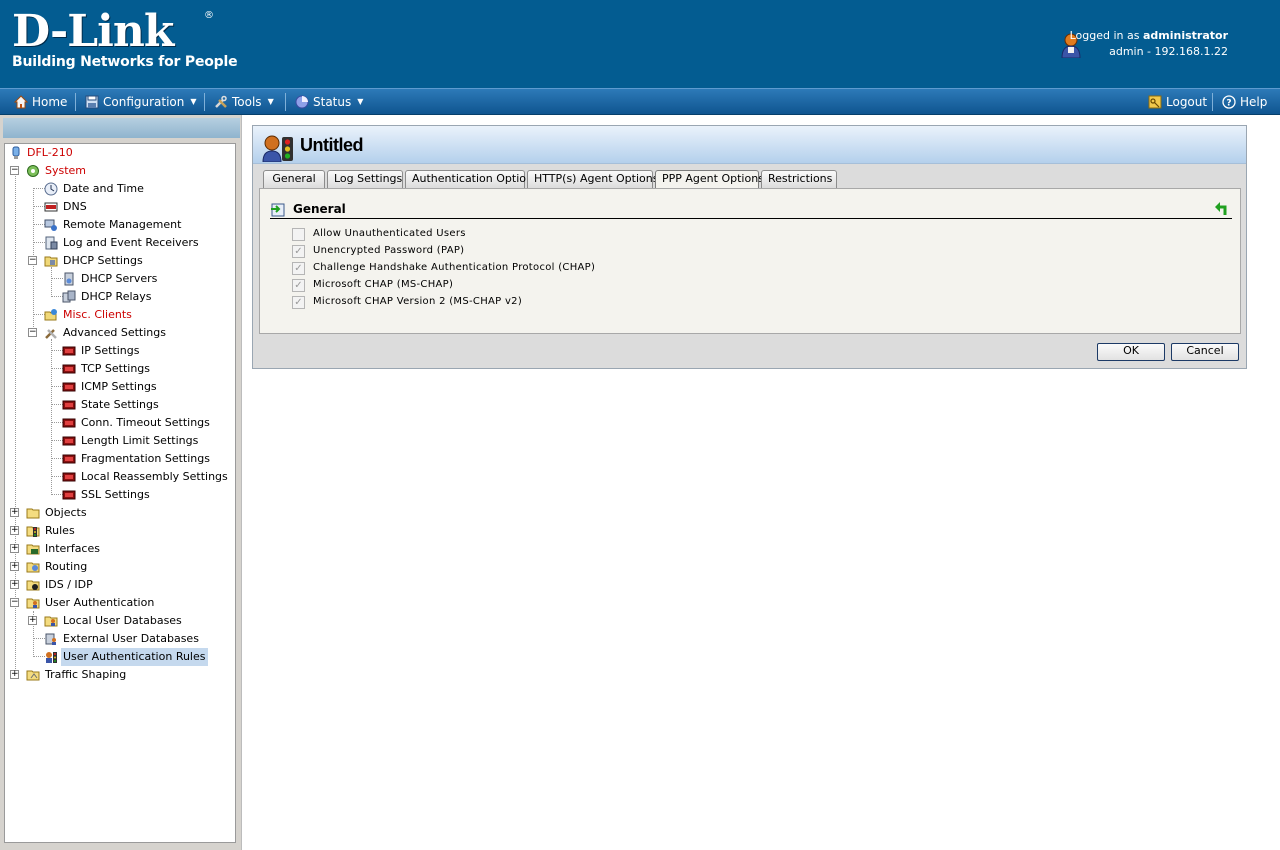  Describe the element at coordinates (50, 639) in the screenshot. I see `external-user-db-icon` at that location.